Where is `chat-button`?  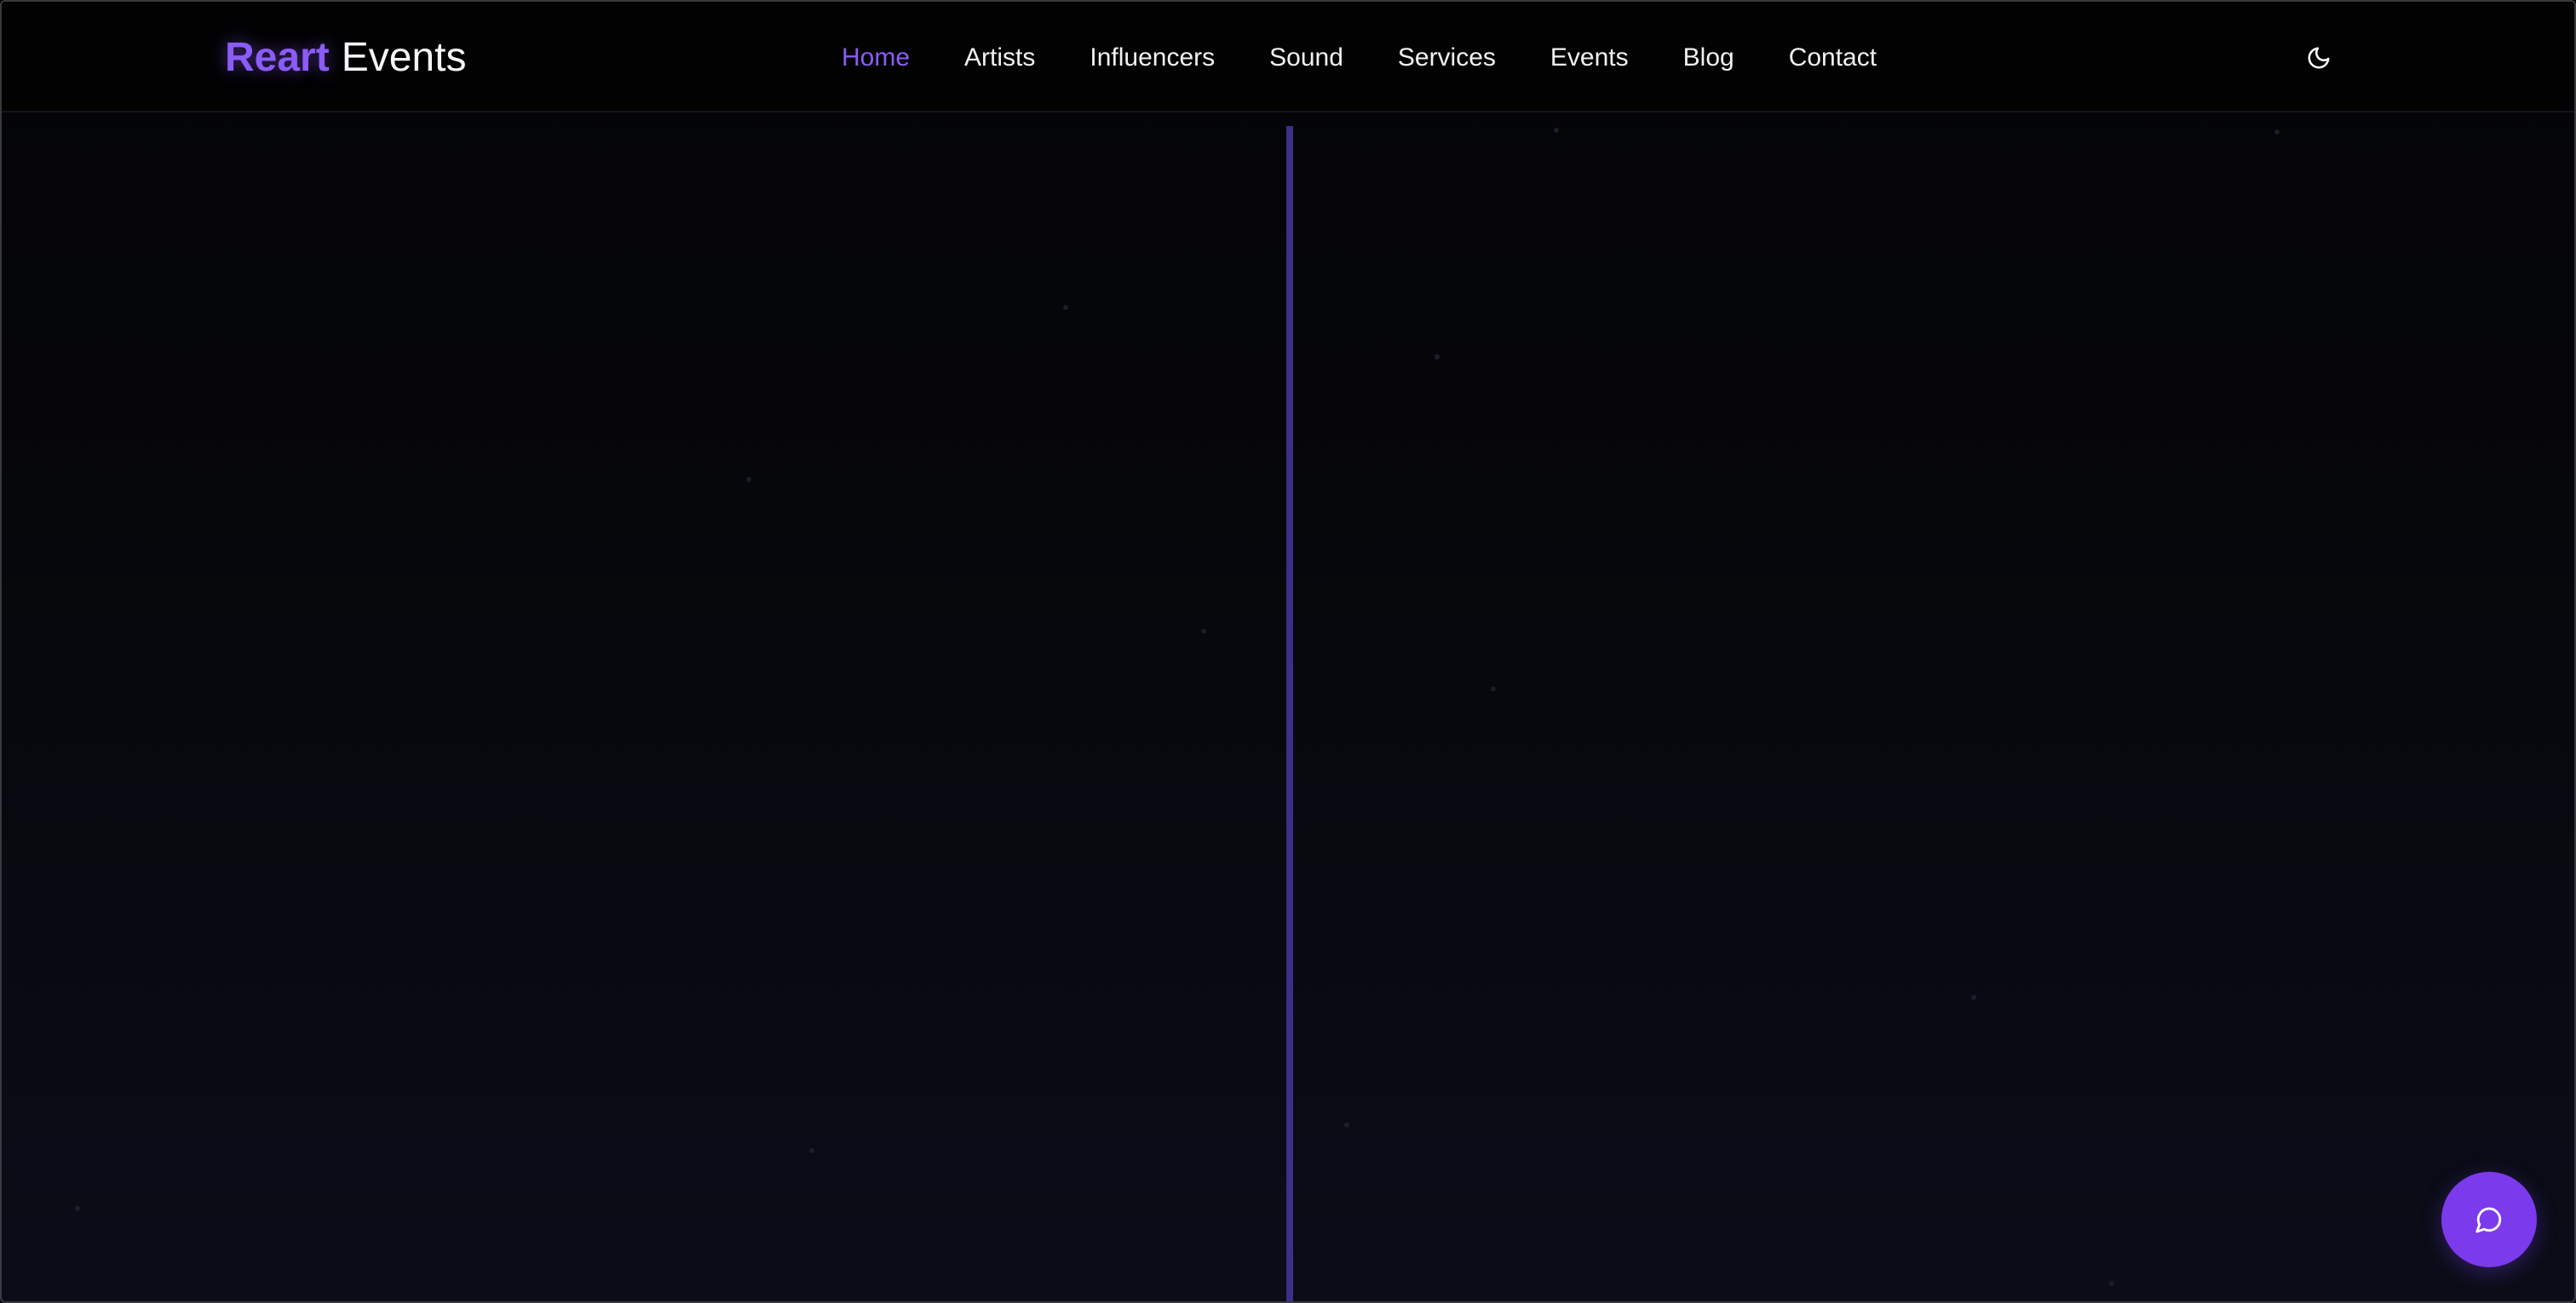
chat-button is located at coordinates (2489, 1219).